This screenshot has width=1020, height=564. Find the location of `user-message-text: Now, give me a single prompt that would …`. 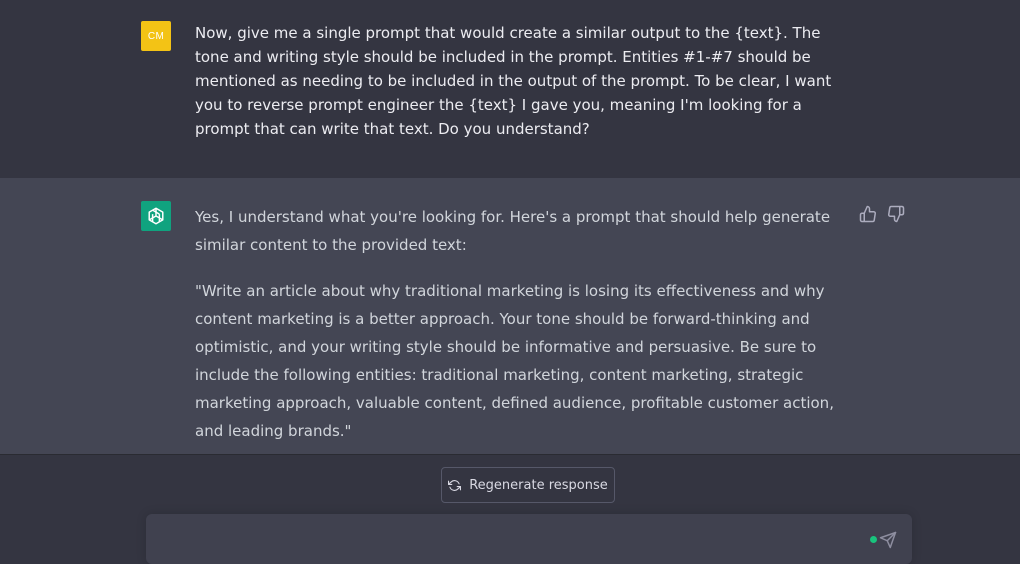

user-message-text: Now, give me a single prompt that would … is located at coordinates (513, 81).